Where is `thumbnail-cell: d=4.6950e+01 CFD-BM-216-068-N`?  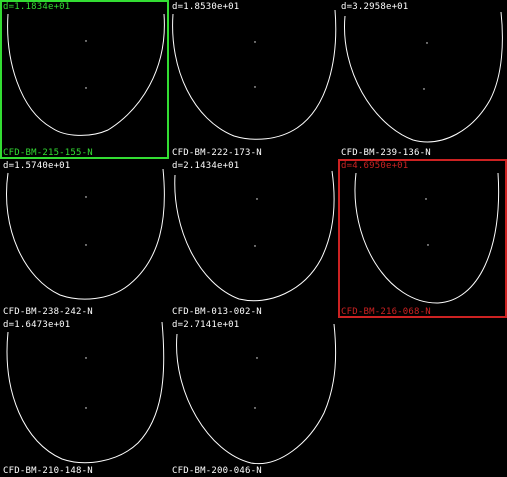 thumbnail-cell: d=4.6950e+01 CFD-BM-216-068-N is located at coordinates (422, 238).